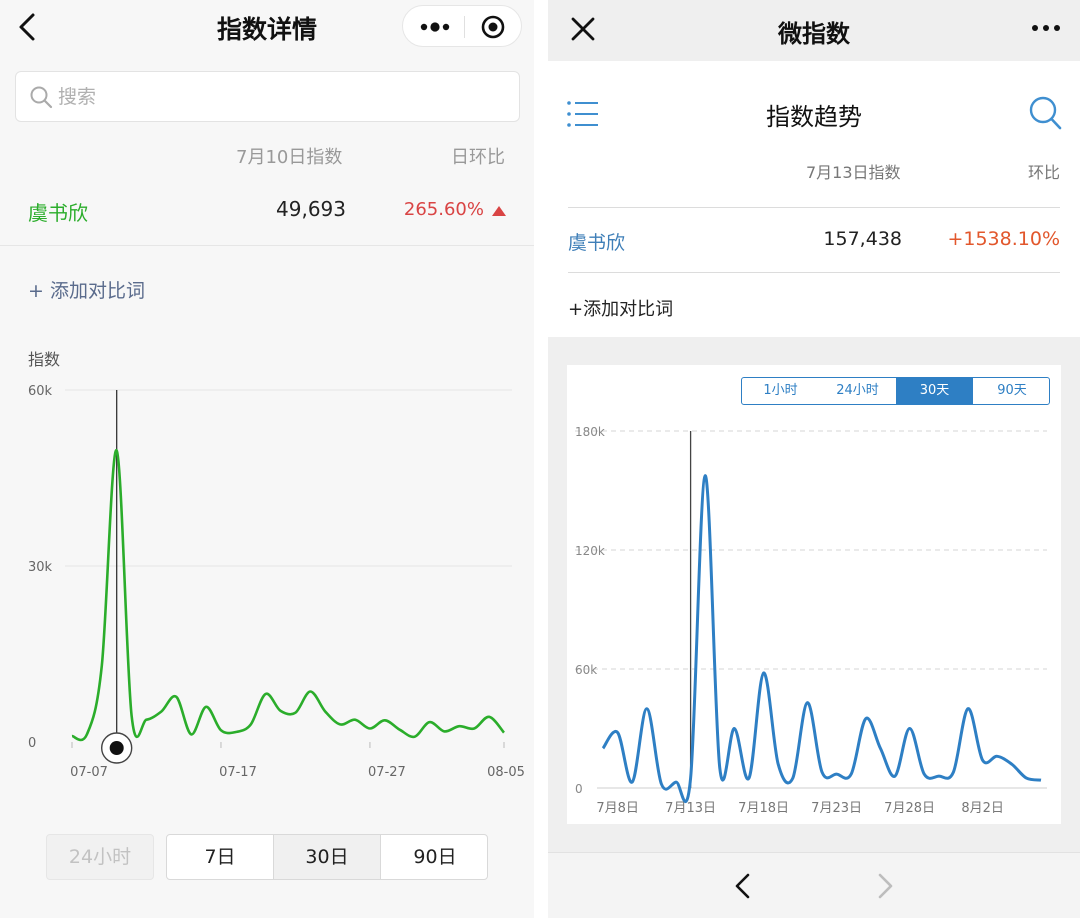  I want to click on right-nav-bar: 微指数, so click(814, 30).